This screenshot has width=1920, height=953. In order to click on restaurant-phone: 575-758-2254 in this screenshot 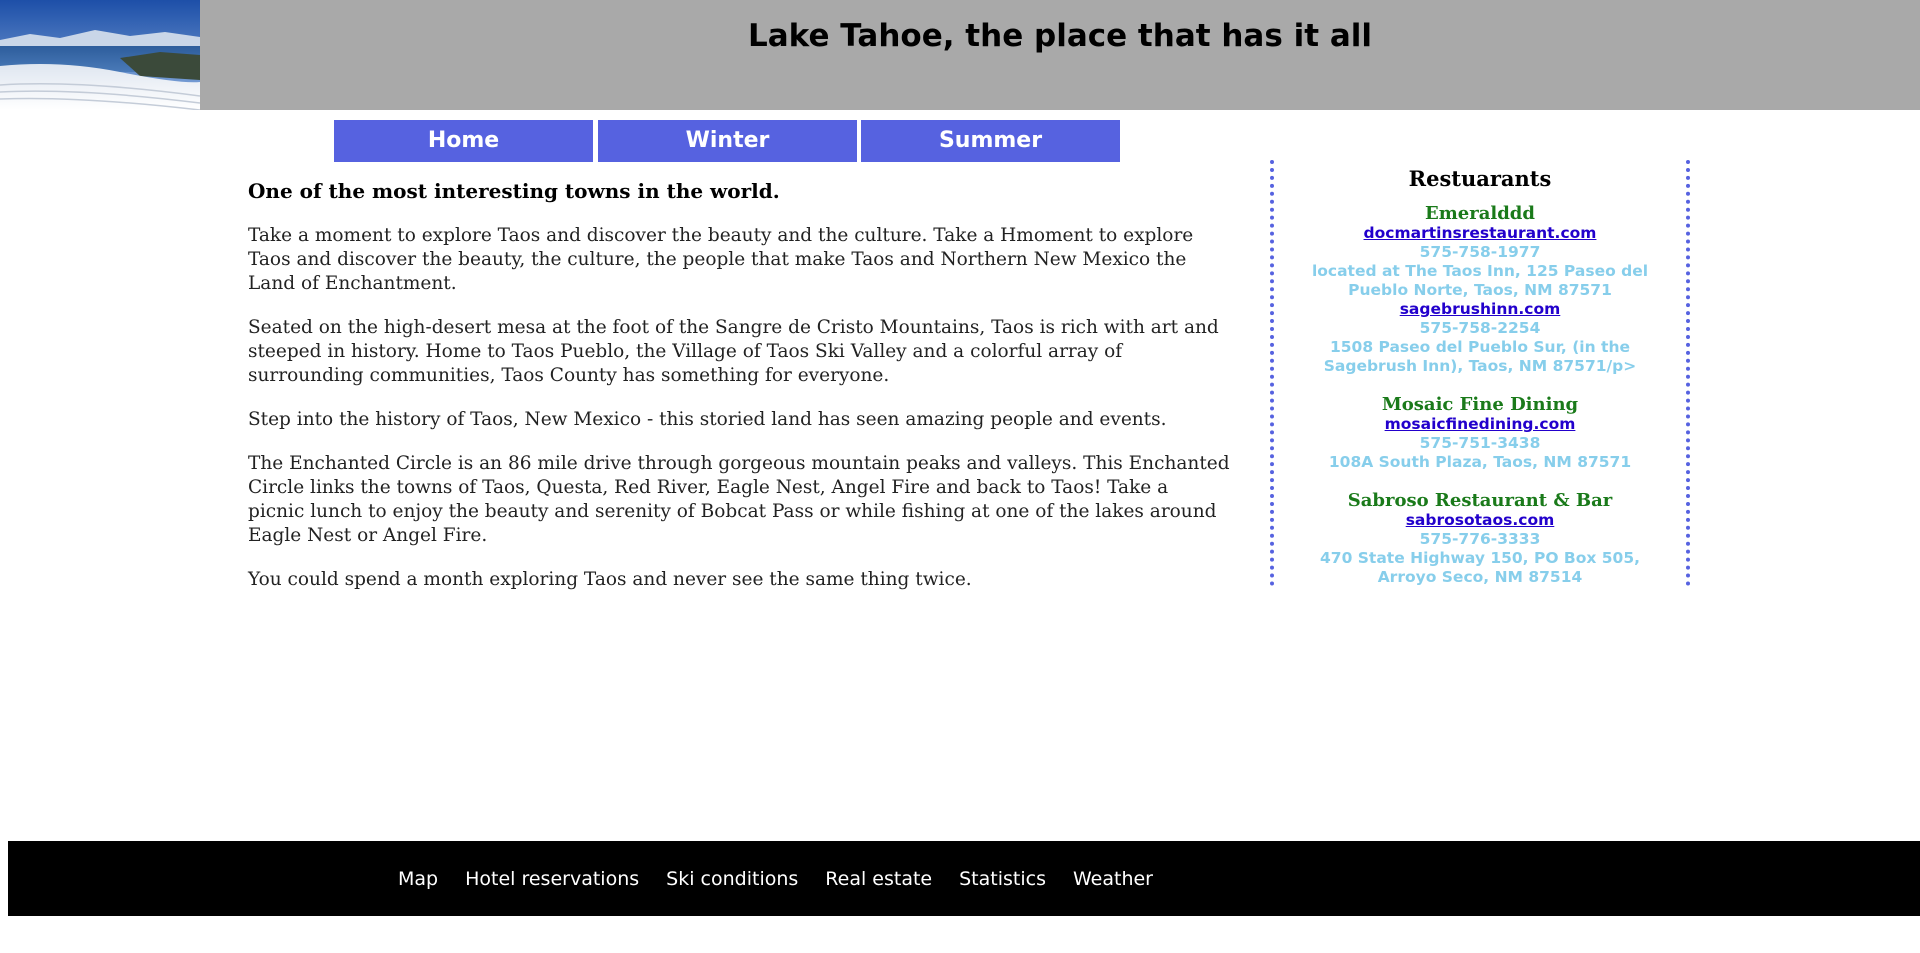, I will do `click(1480, 328)`.